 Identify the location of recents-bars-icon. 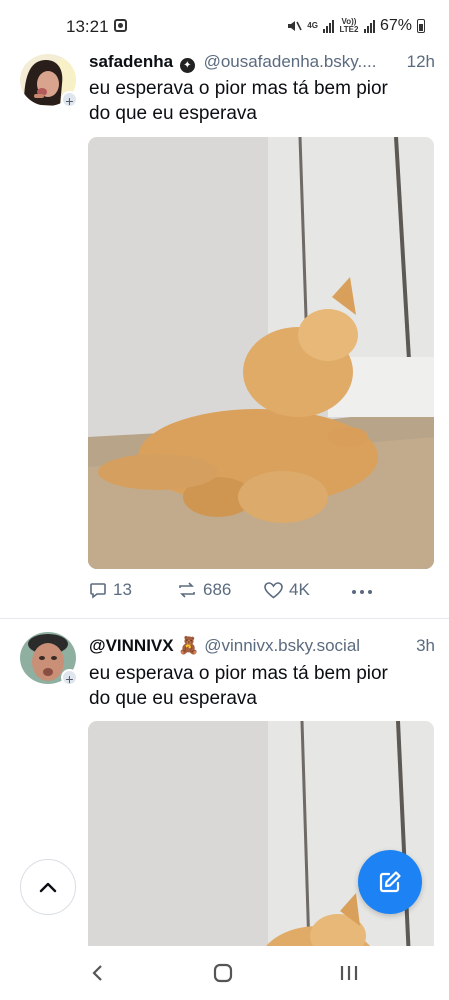
(349, 973).